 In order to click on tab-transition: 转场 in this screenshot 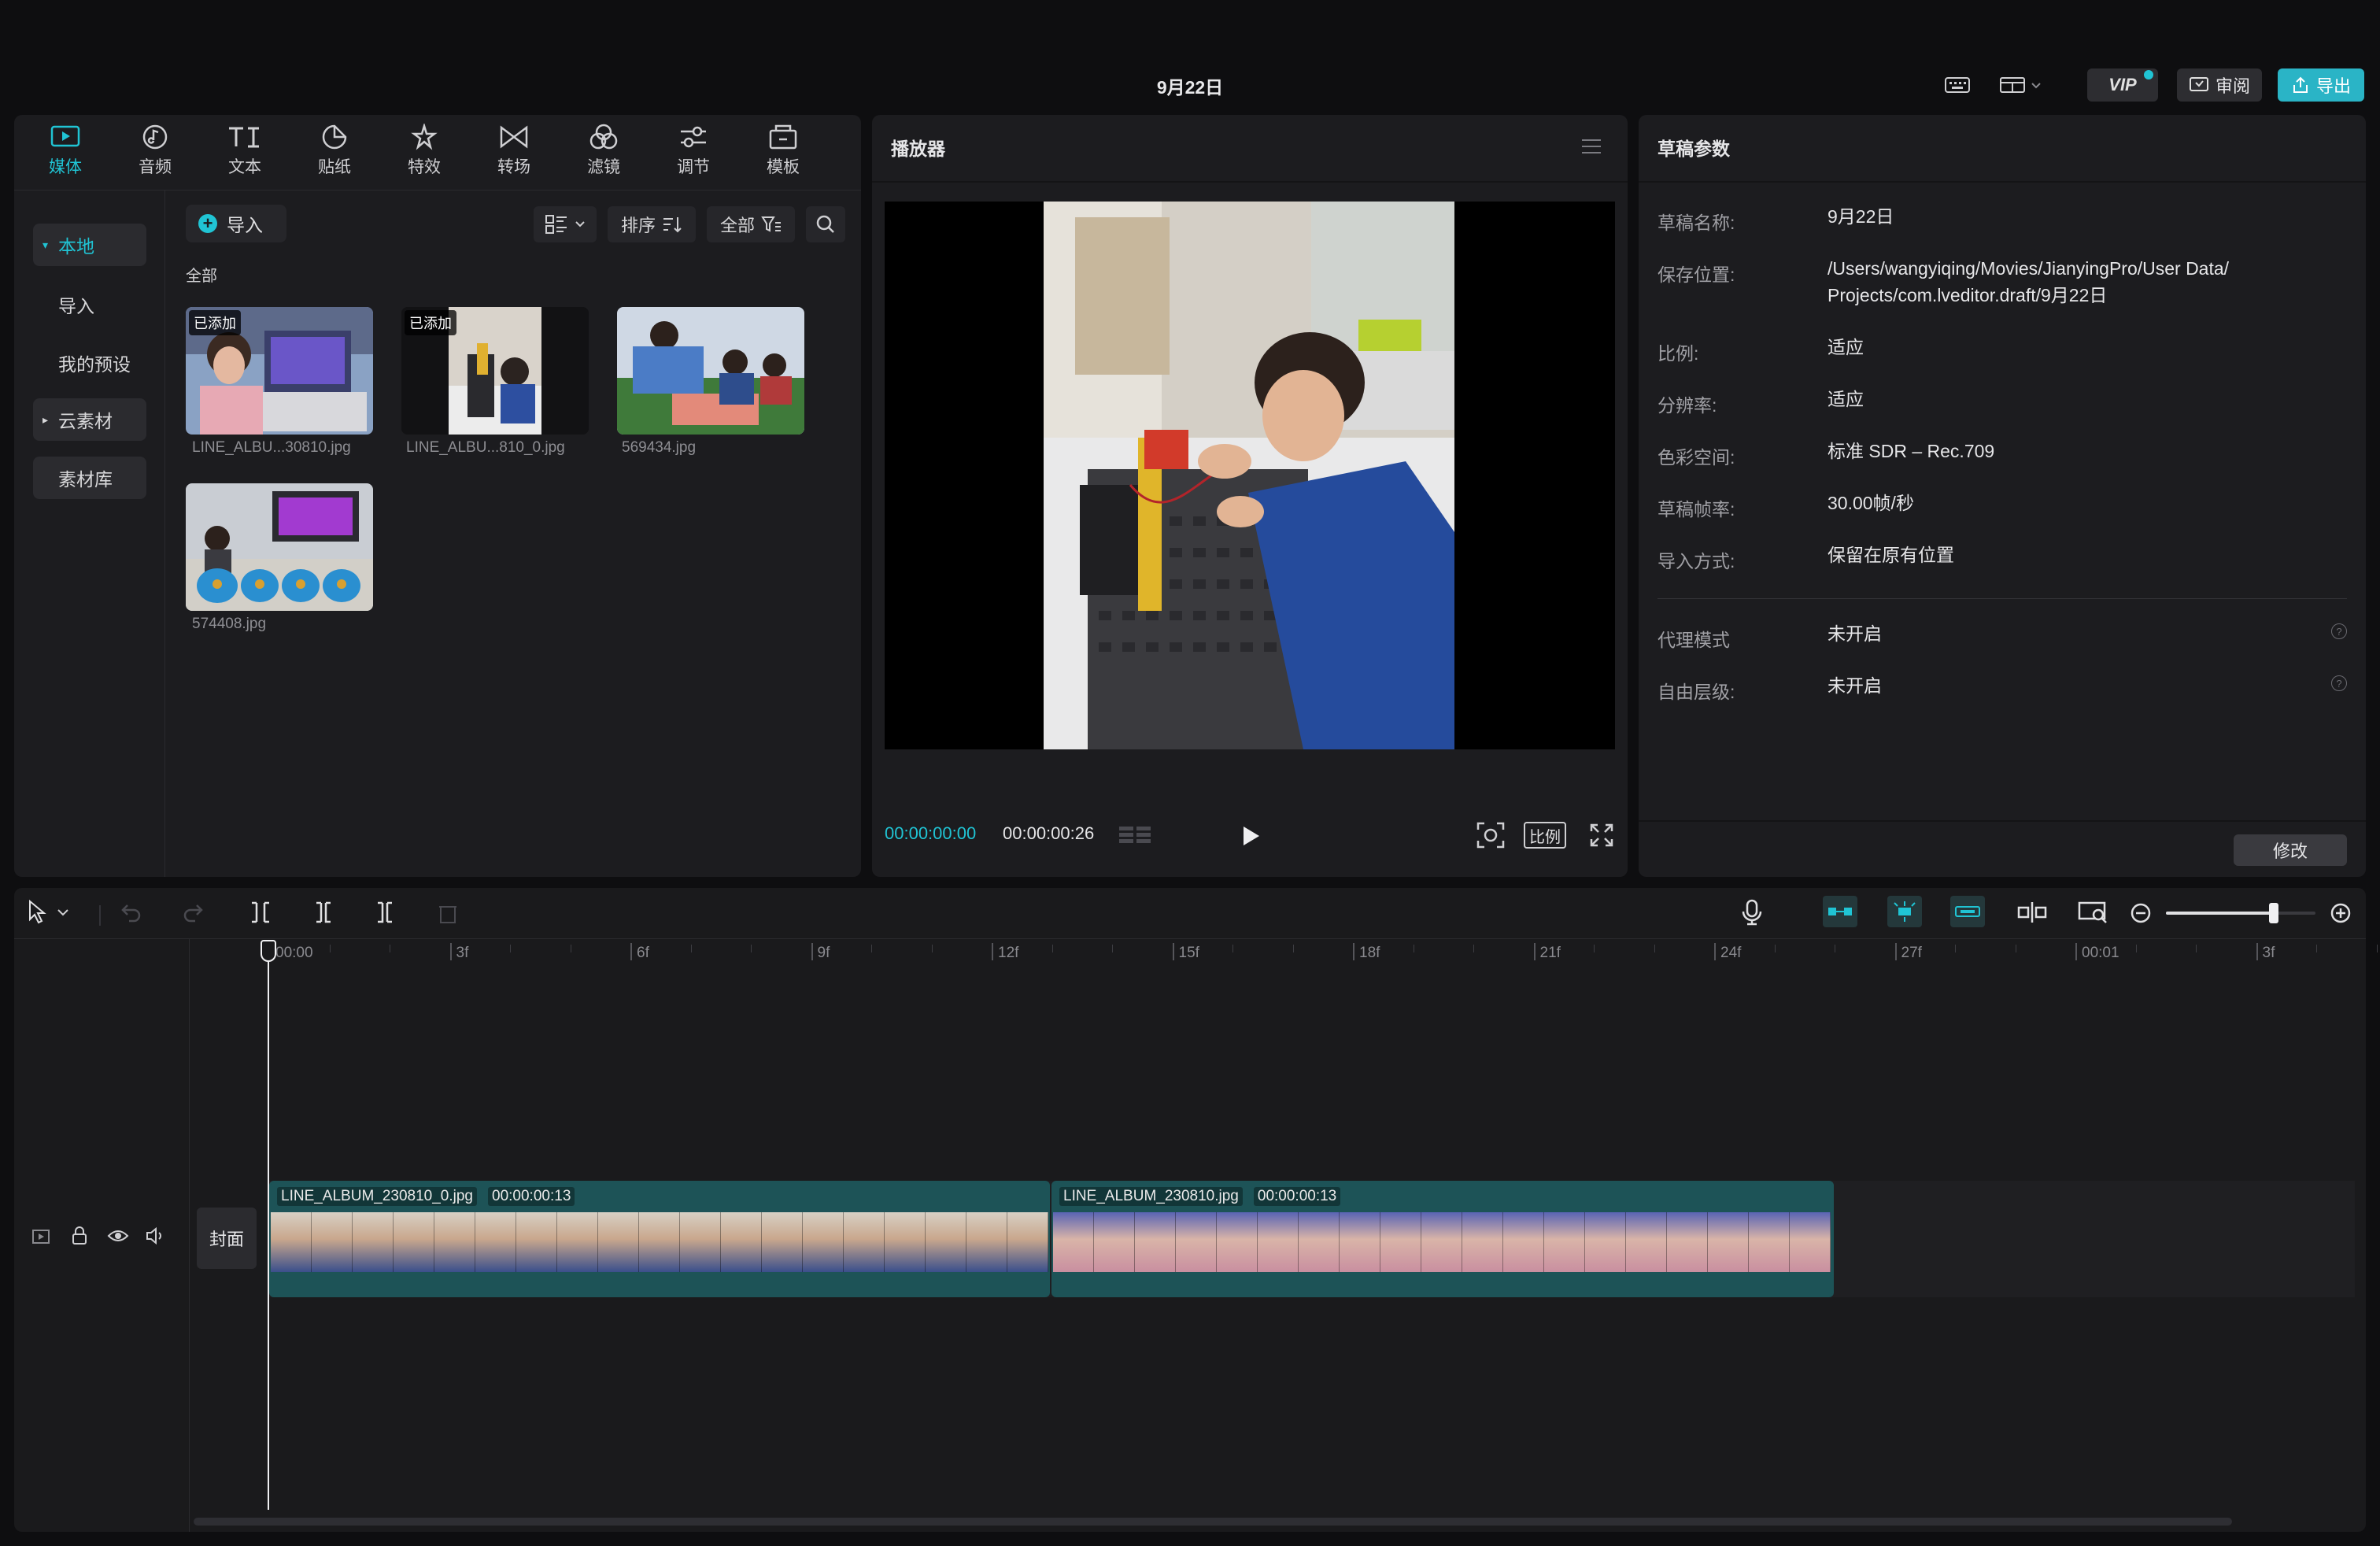, I will do `click(514, 152)`.